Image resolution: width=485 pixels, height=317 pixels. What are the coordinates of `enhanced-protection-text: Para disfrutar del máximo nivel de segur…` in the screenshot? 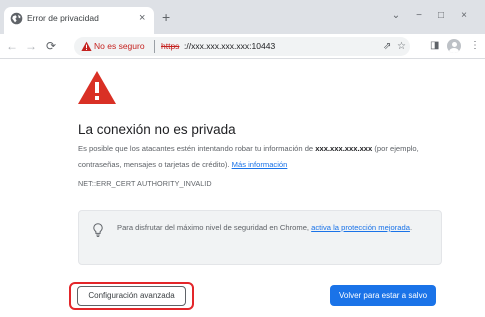 It's located at (274, 228).